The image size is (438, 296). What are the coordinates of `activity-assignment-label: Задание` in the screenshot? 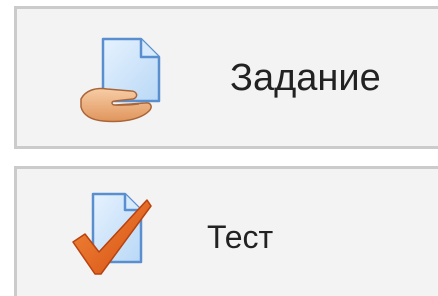 It's located at (305, 78).